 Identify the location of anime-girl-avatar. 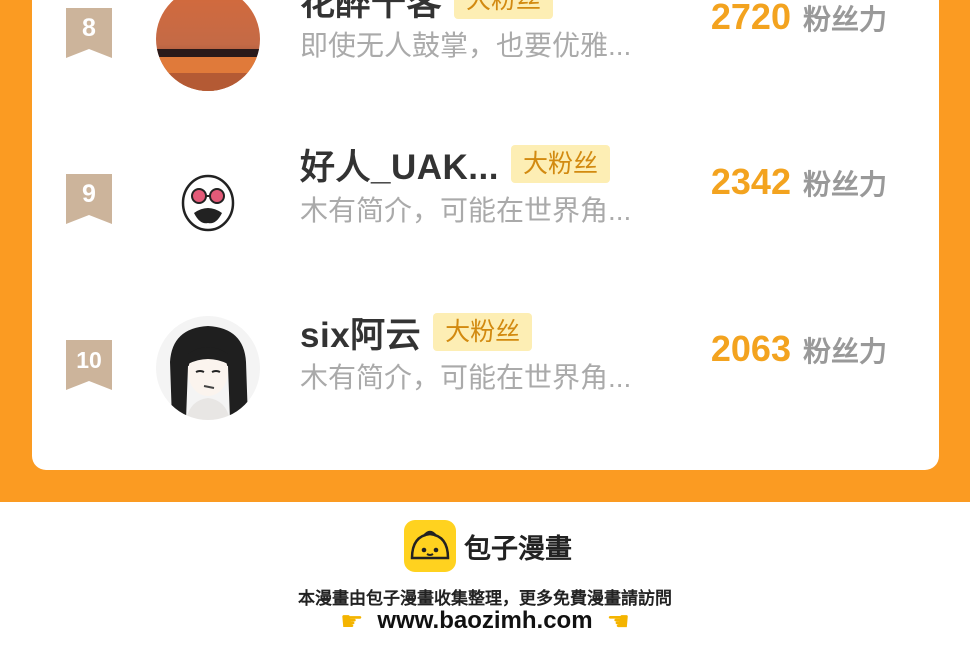
(208, 368).